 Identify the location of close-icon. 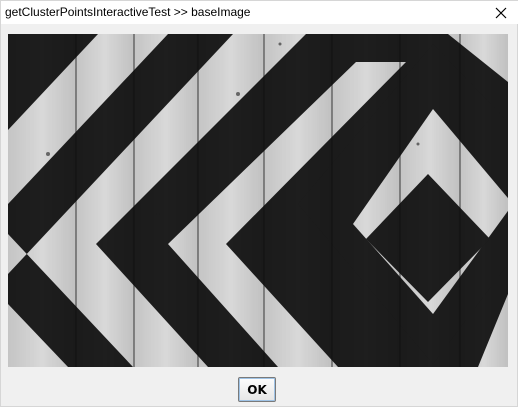
(501, 13).